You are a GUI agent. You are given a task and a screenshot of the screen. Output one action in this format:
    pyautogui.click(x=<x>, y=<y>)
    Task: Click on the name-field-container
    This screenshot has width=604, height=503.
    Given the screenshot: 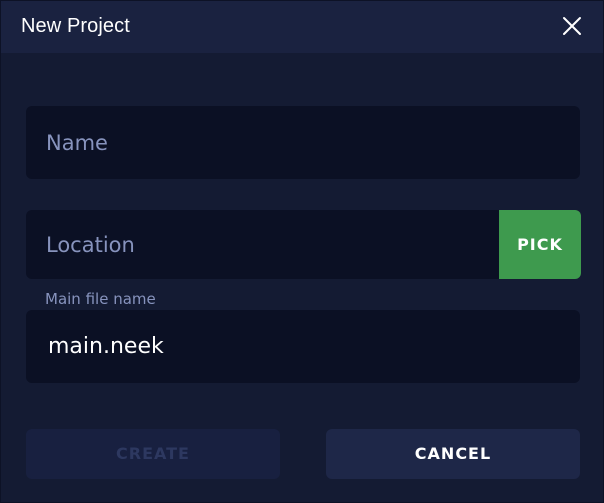 What is the action you would take?
    pyautogui.click(x=303, y=142)
    